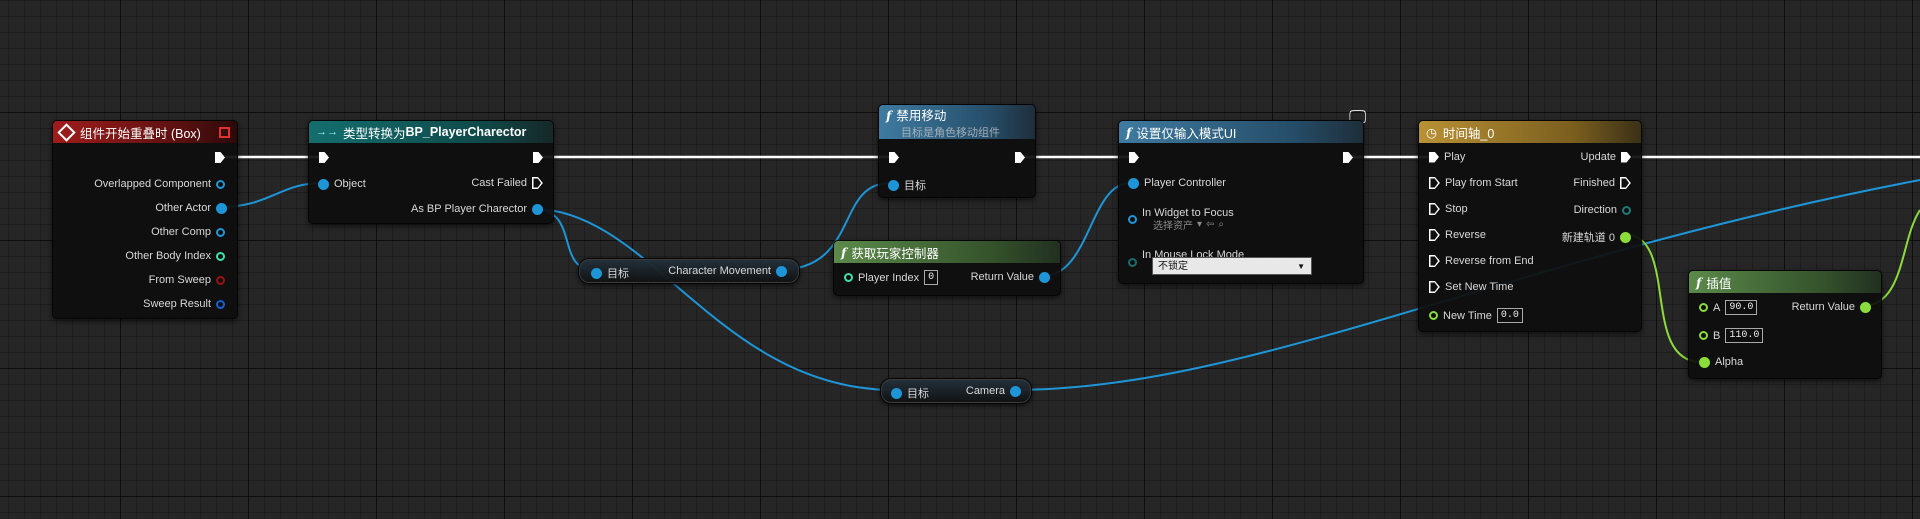  What do you see at coordinates (931, 277) in the screenshot?
I see `player-index-input: 0` at bounding box center [931, 277].